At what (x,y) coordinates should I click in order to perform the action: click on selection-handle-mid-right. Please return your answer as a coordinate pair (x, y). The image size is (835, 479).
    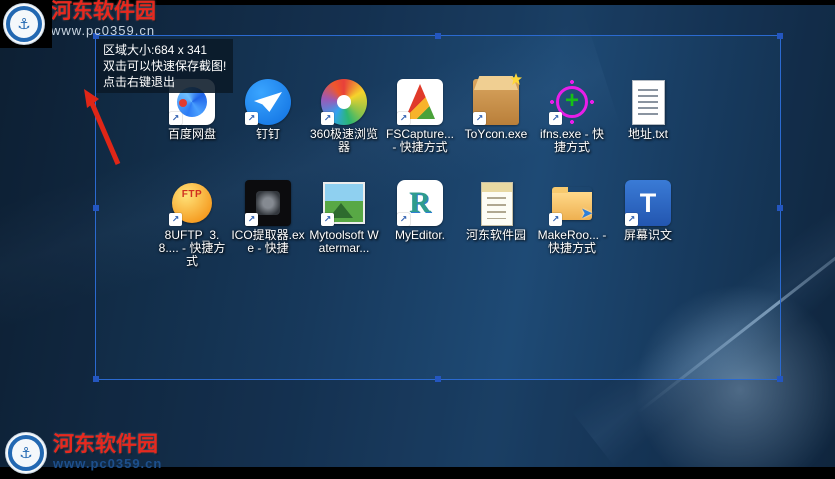
    Looking at the image, I should click on (780, 207).